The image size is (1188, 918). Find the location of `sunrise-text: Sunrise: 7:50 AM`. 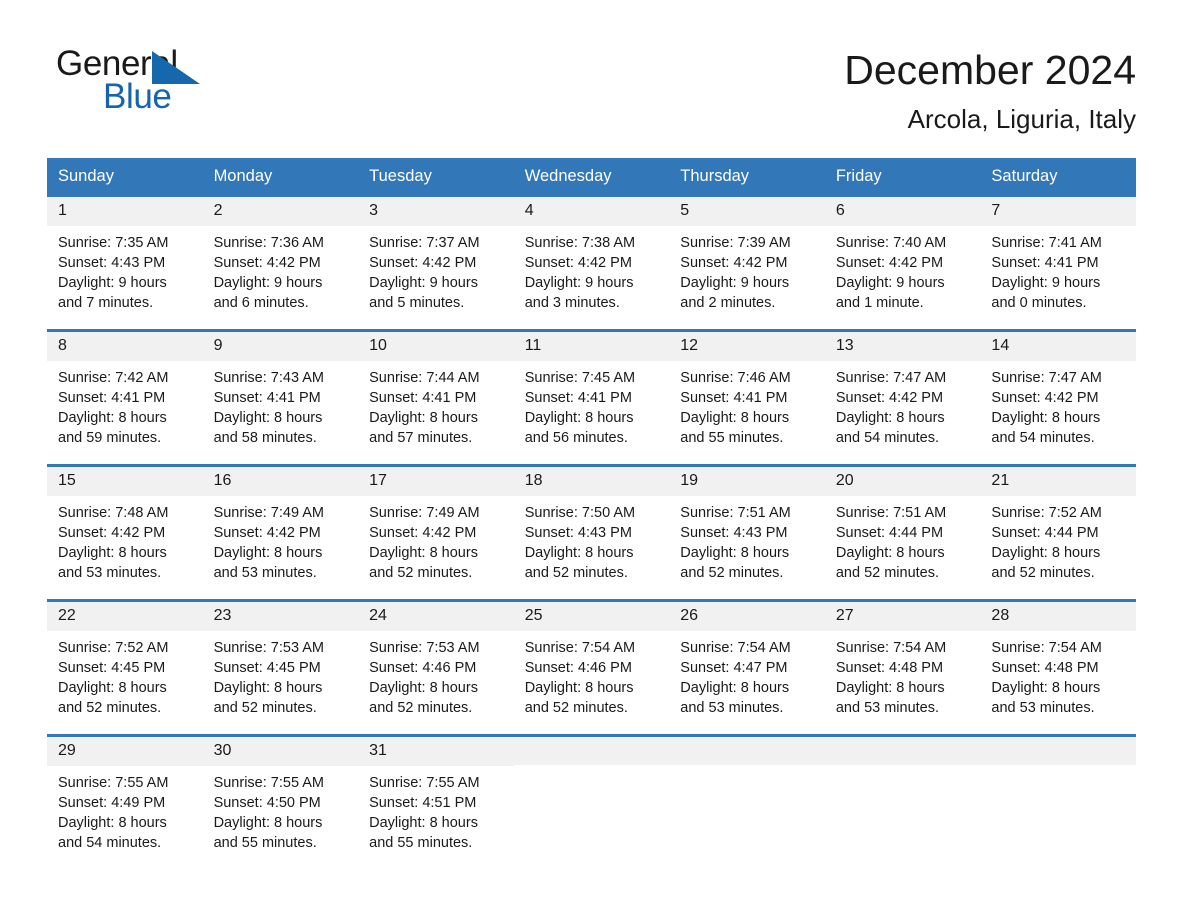

sunrise-text: Sunrise: 7:50 AM is located at coordinates (580, 512).